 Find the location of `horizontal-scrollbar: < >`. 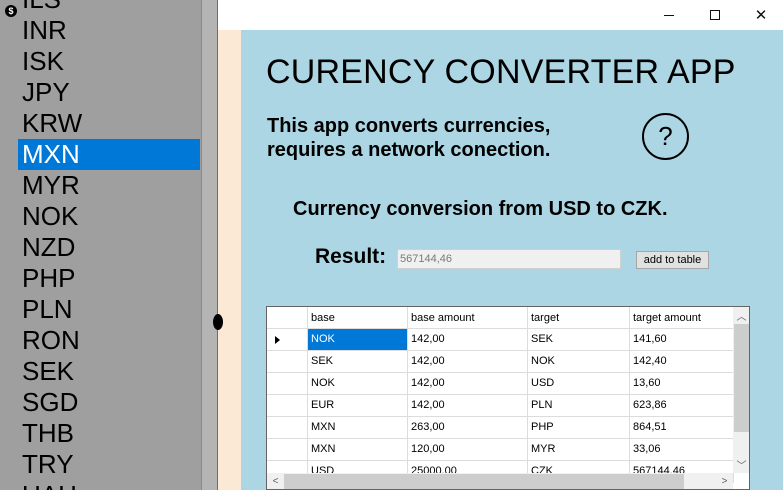

horizontal-scrollbar: < > is located at coordinates (500, 481).